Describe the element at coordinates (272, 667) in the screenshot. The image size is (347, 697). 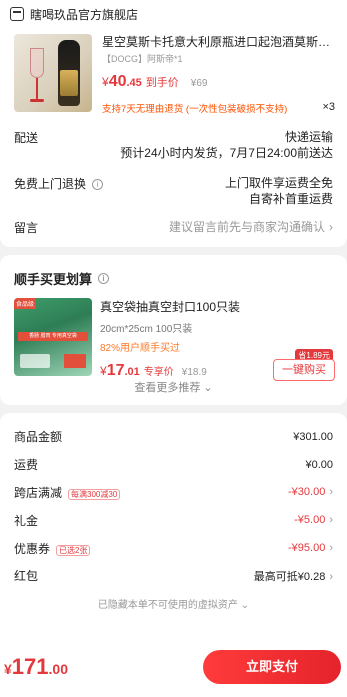
I see `pay-now-button: 立即支付` at that location.